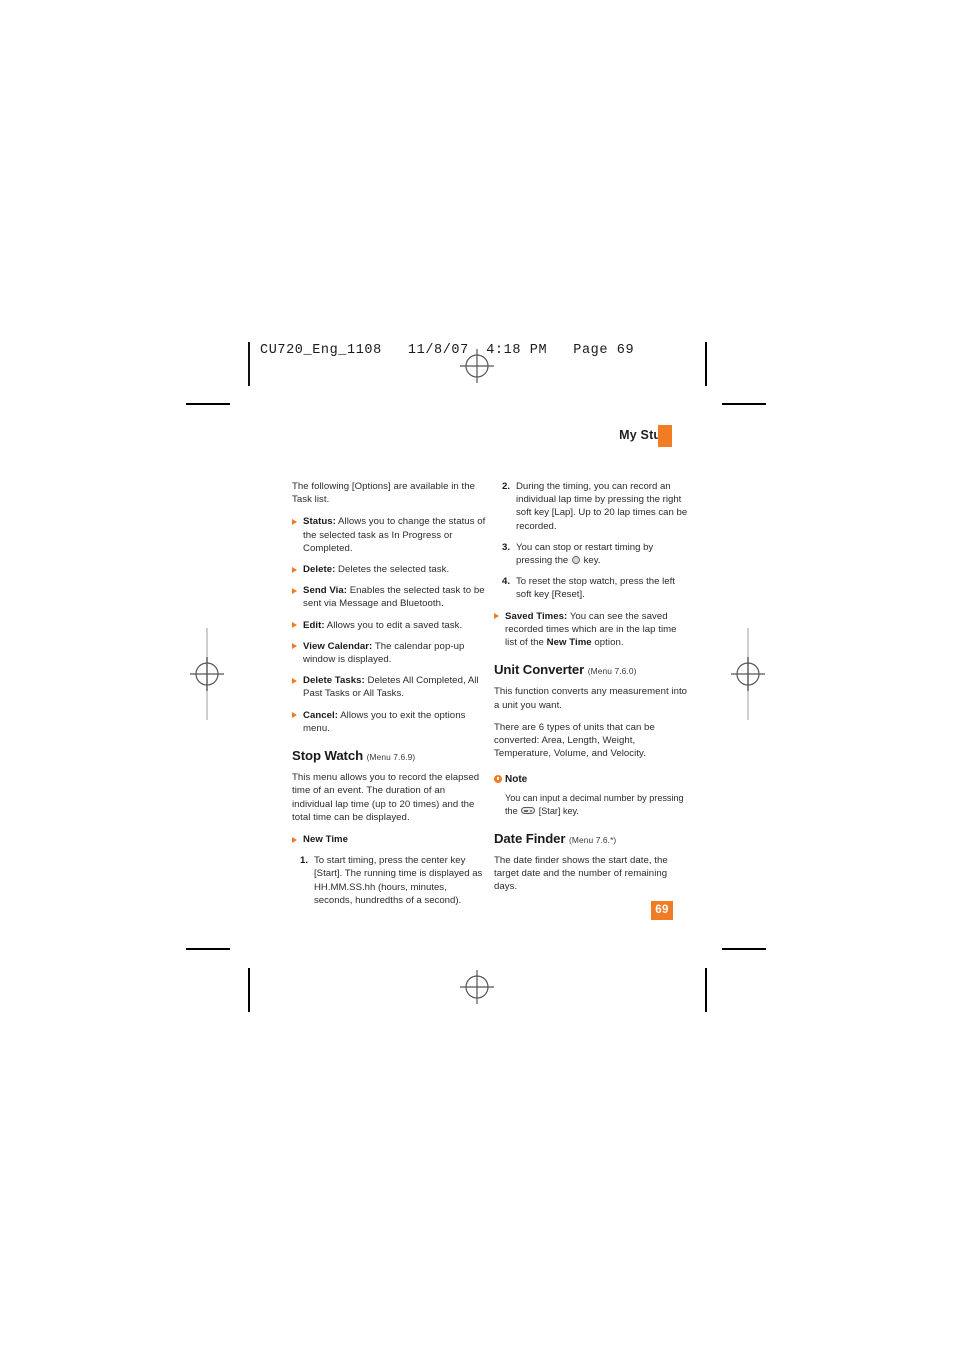 This screenshot has width=954, height=1350. What do you see at coordinates (662, 910) in the screenshot?
I see `page-number-badge: 69` at bounding box center [662, 910].